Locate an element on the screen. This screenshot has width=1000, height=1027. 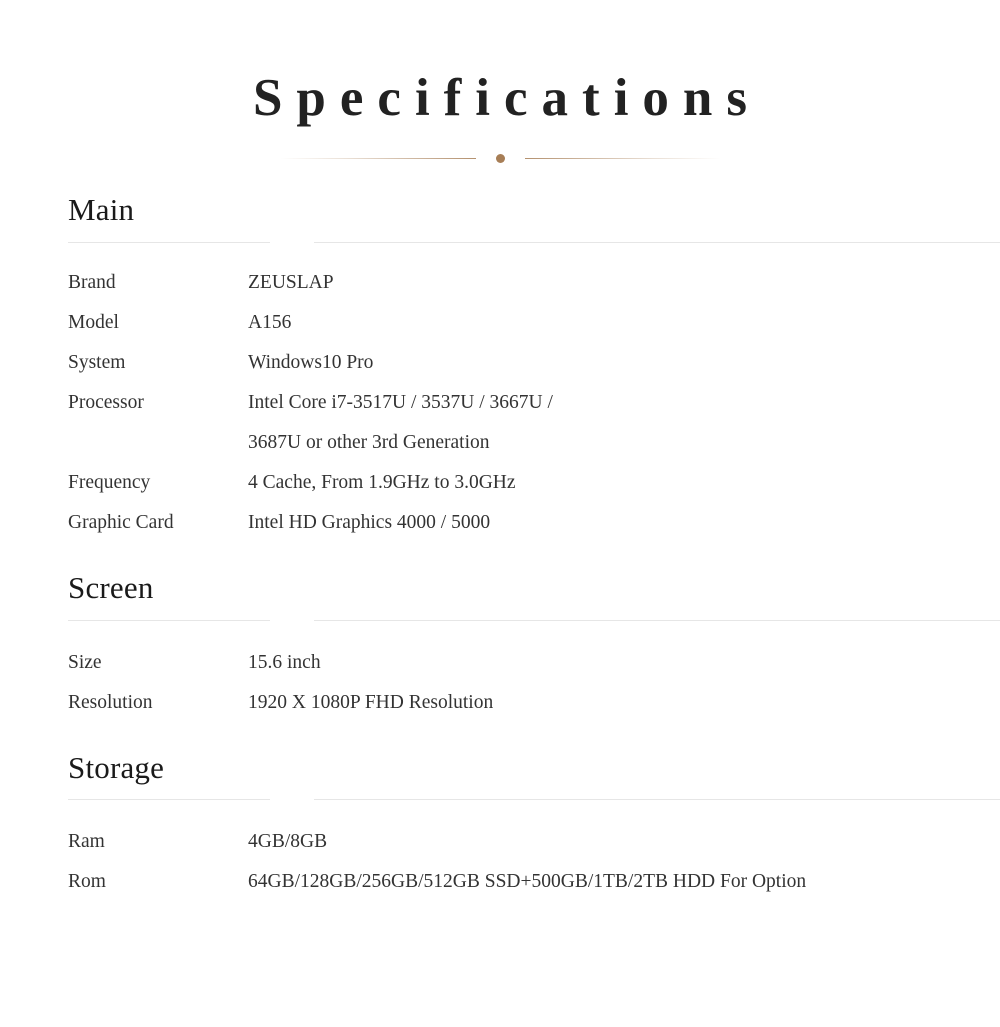
spec-row: Model A156 is located at coordinates (500, 323).